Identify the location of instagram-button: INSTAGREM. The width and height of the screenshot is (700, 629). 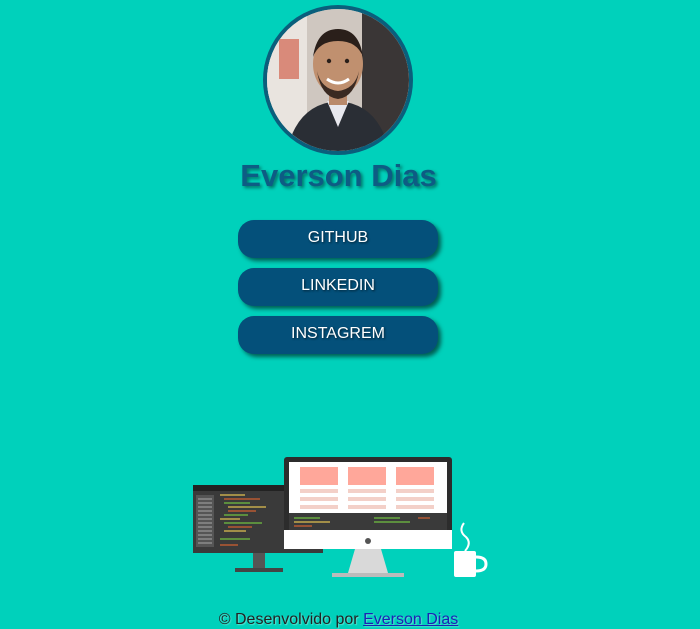
(338, 335).